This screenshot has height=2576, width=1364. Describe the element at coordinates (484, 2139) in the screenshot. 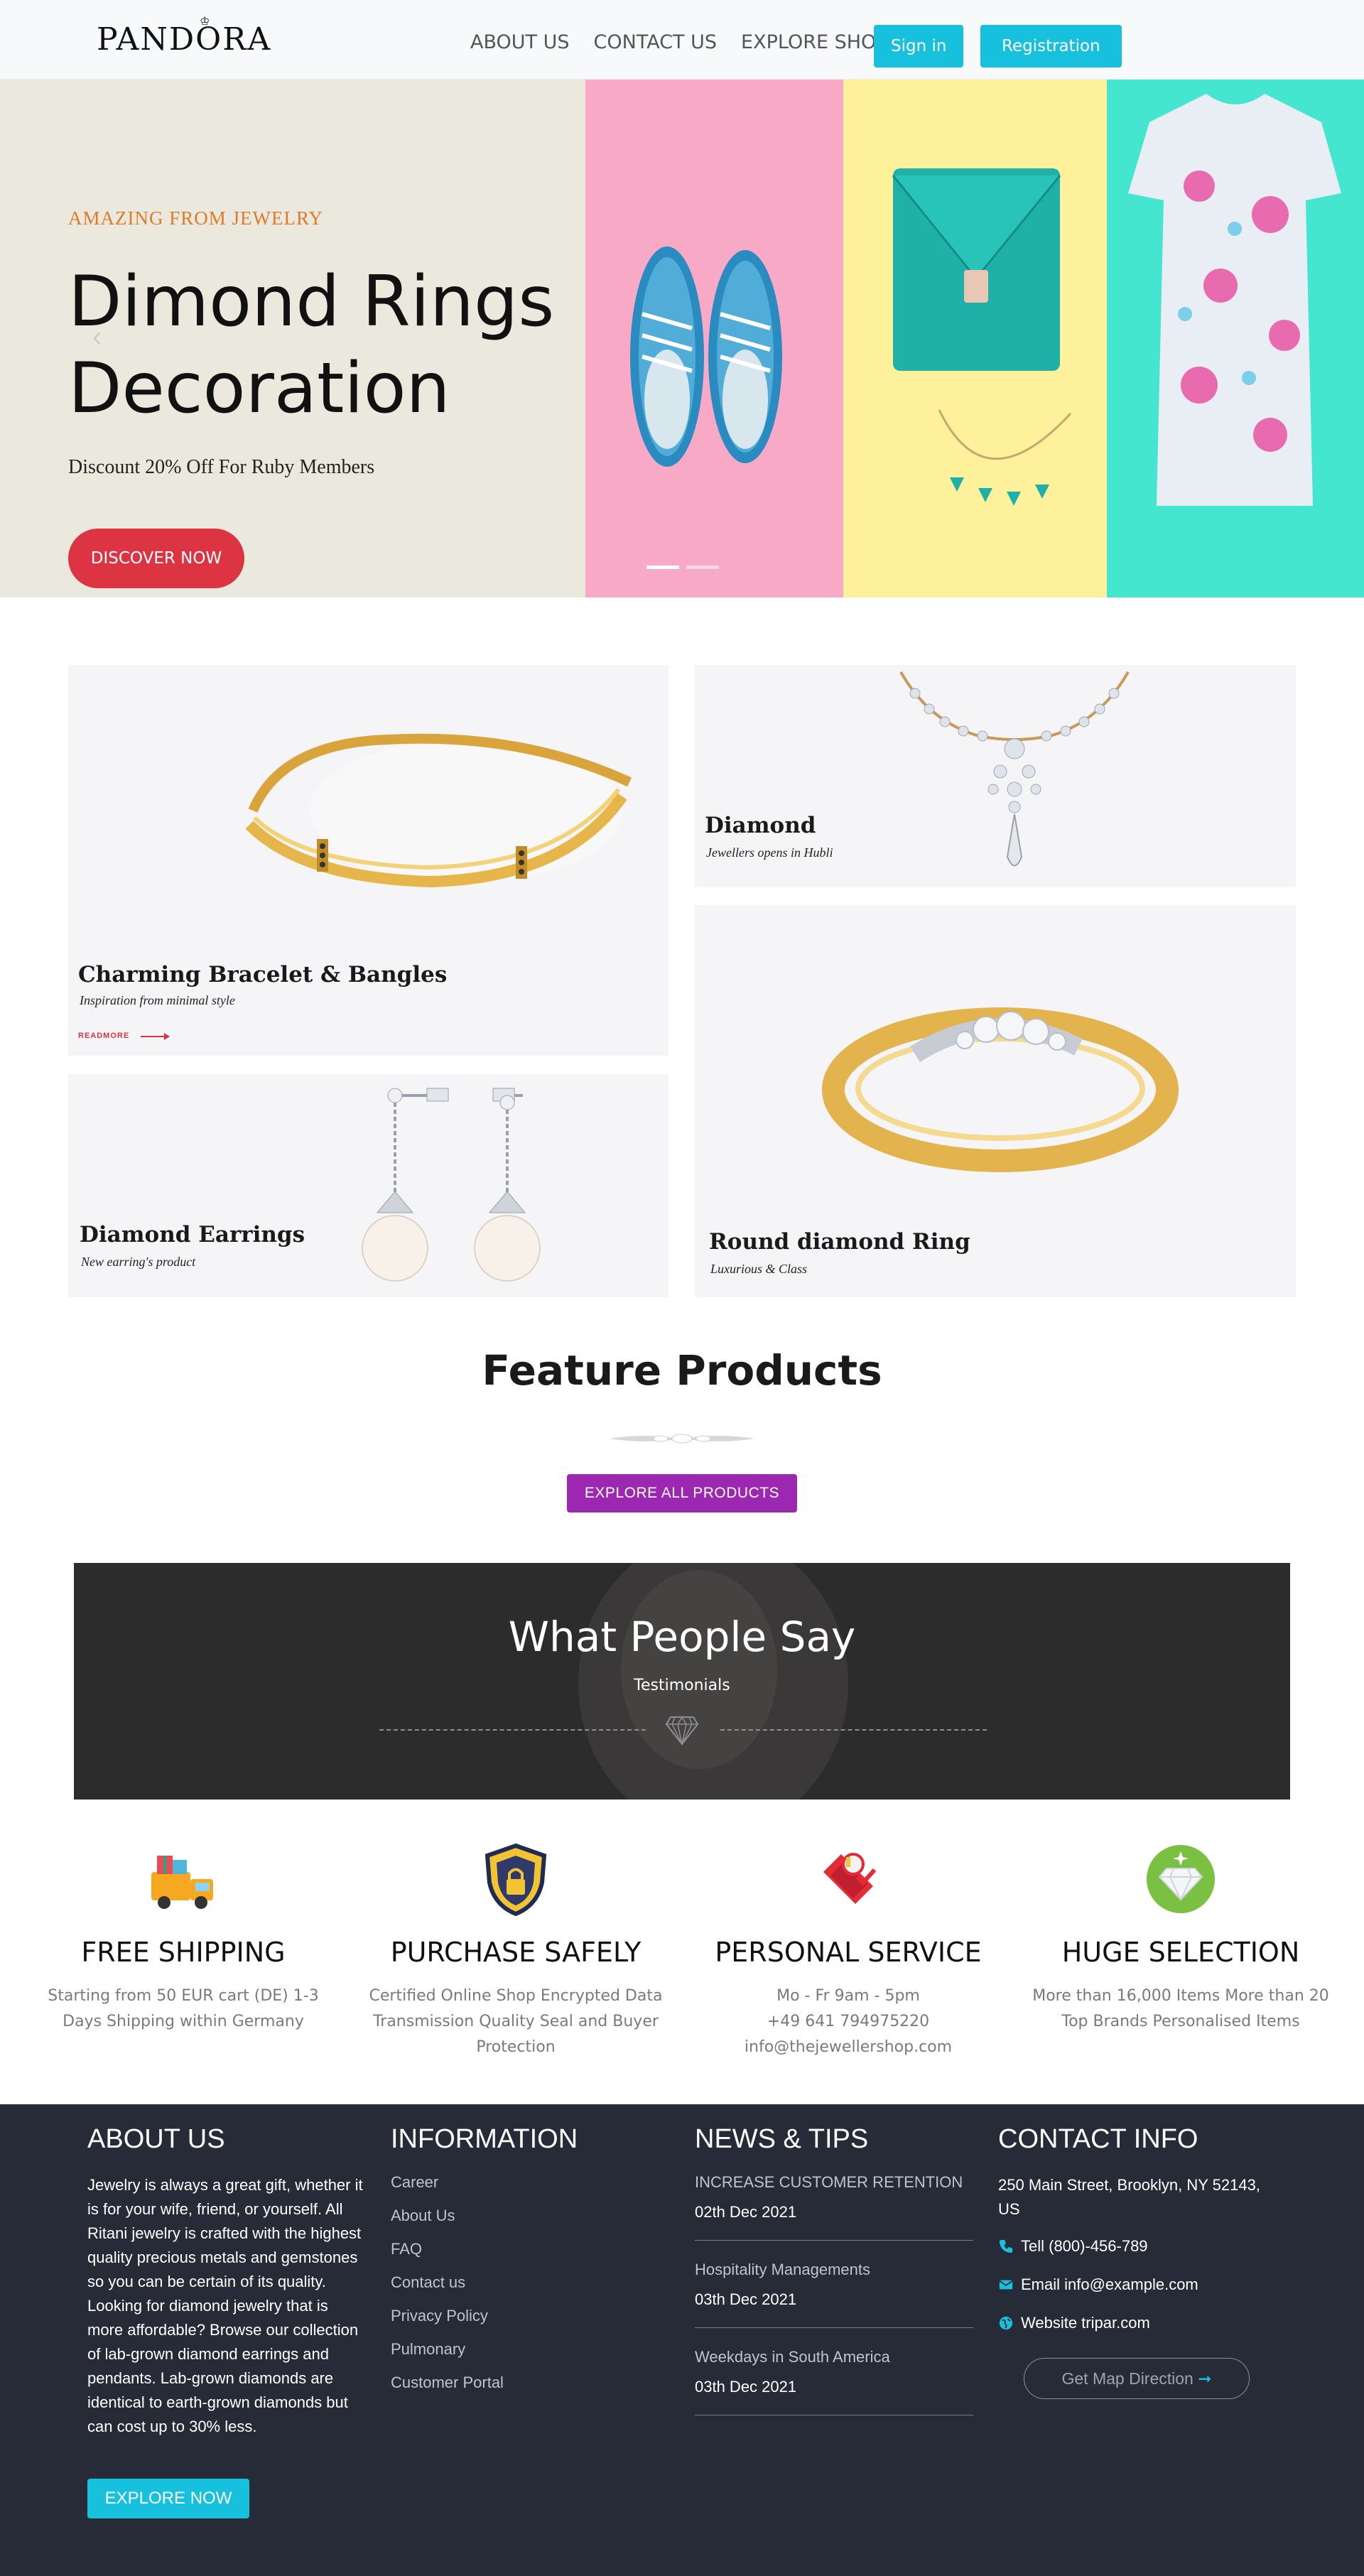

I see `footer-information-heading: INFORMATION` at that location.